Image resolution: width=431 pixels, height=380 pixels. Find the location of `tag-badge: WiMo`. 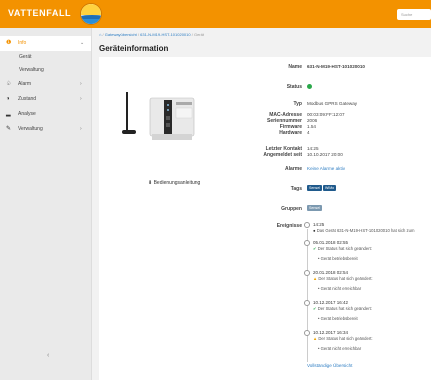

tag-badge: WiMo is located at coordinates (330, 188).